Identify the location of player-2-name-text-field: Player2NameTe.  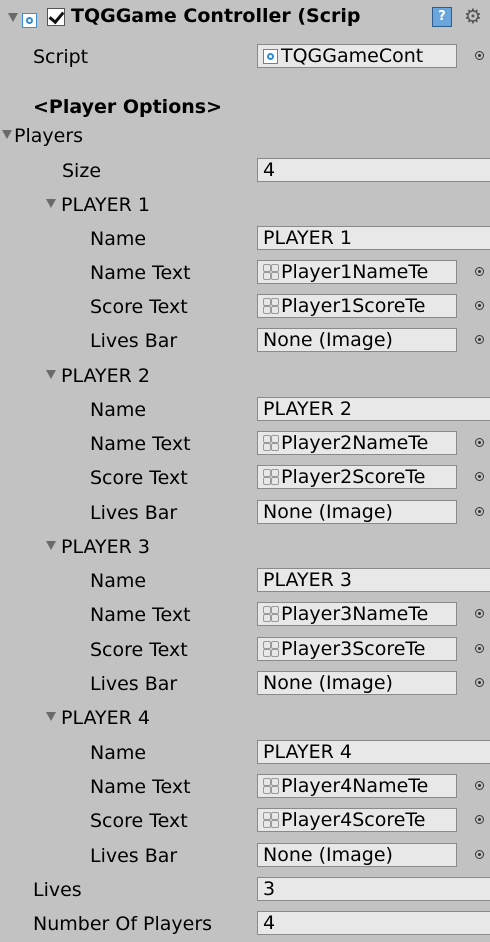
(357, 443).